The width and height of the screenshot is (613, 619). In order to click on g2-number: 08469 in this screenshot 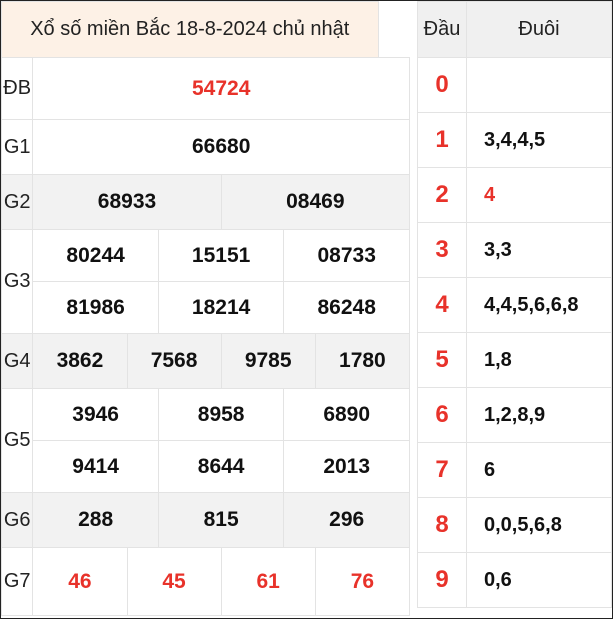, I will do `click(315, 202)`.